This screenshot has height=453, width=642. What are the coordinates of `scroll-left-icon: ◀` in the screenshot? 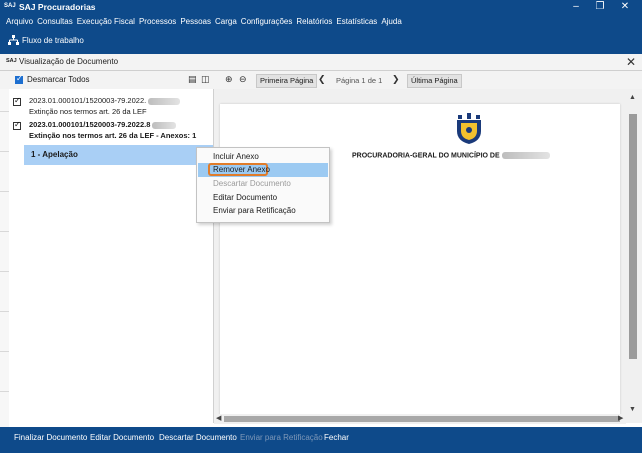 It's located at (218, 418).